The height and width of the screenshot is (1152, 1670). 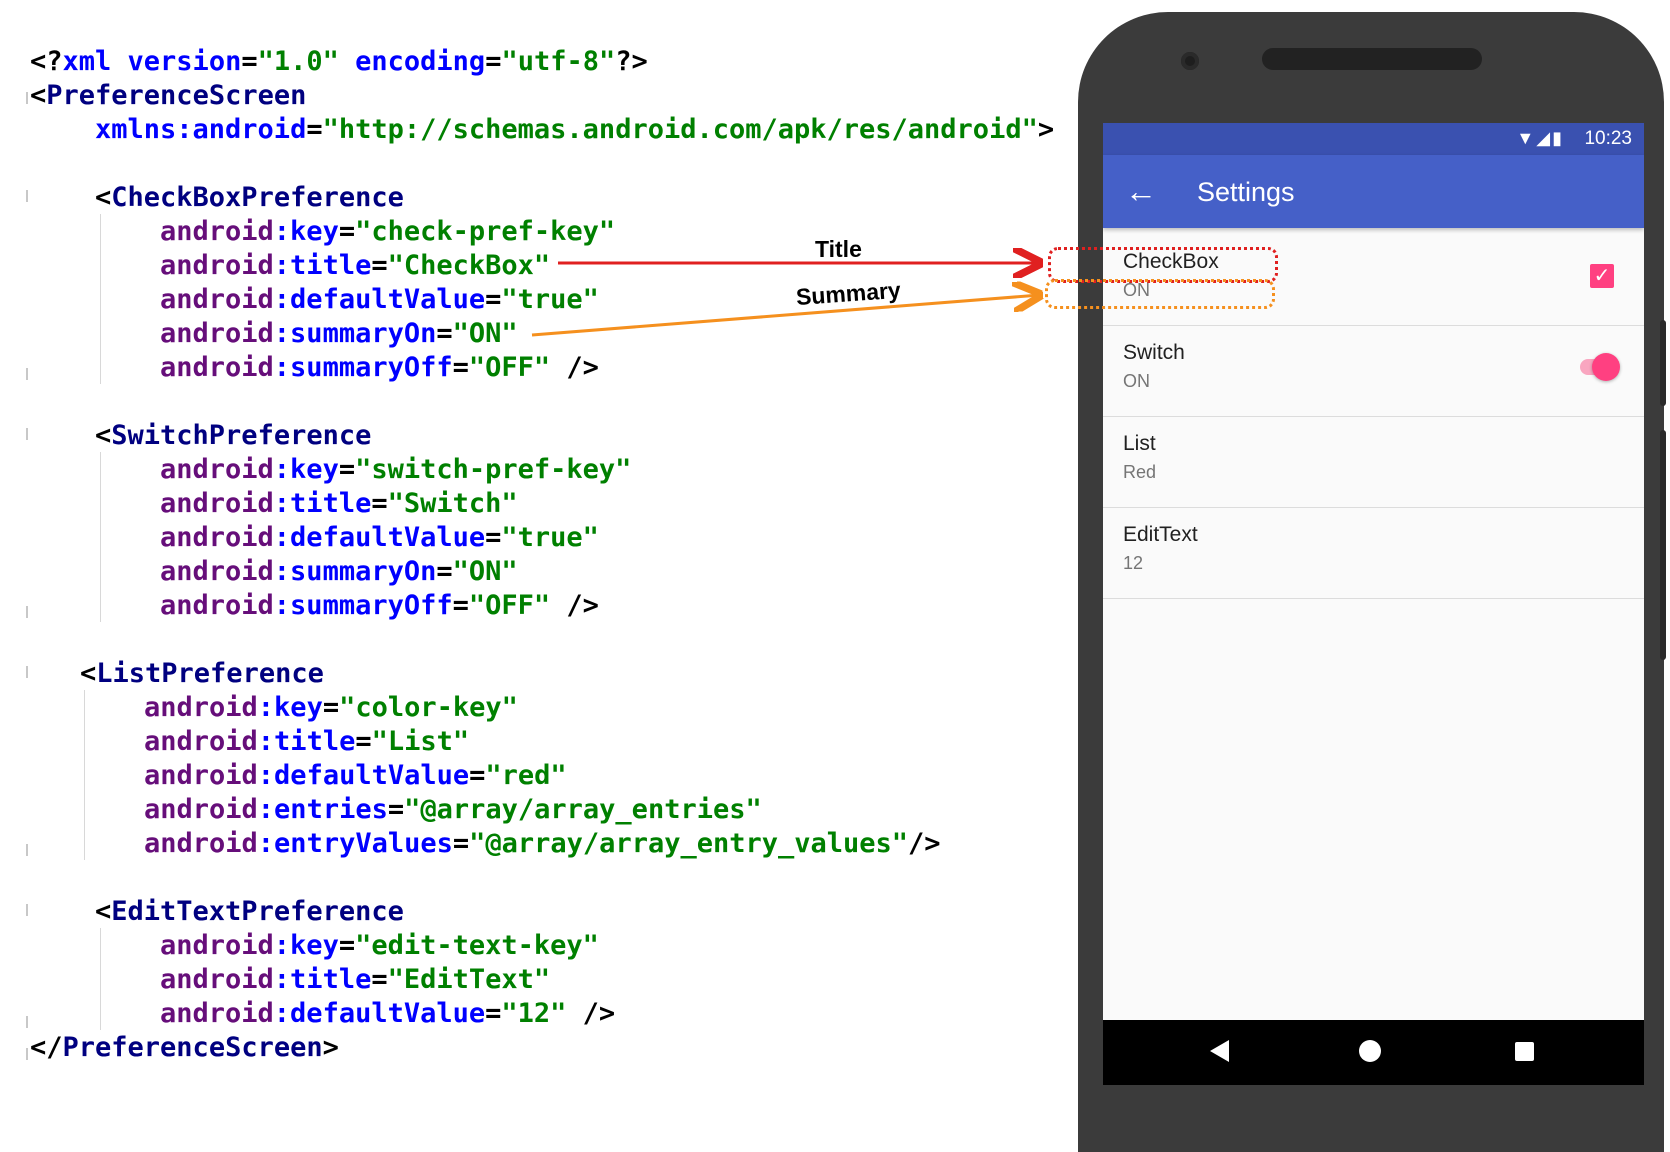 I want to click on volume-button, so click(x=1663, y=545).